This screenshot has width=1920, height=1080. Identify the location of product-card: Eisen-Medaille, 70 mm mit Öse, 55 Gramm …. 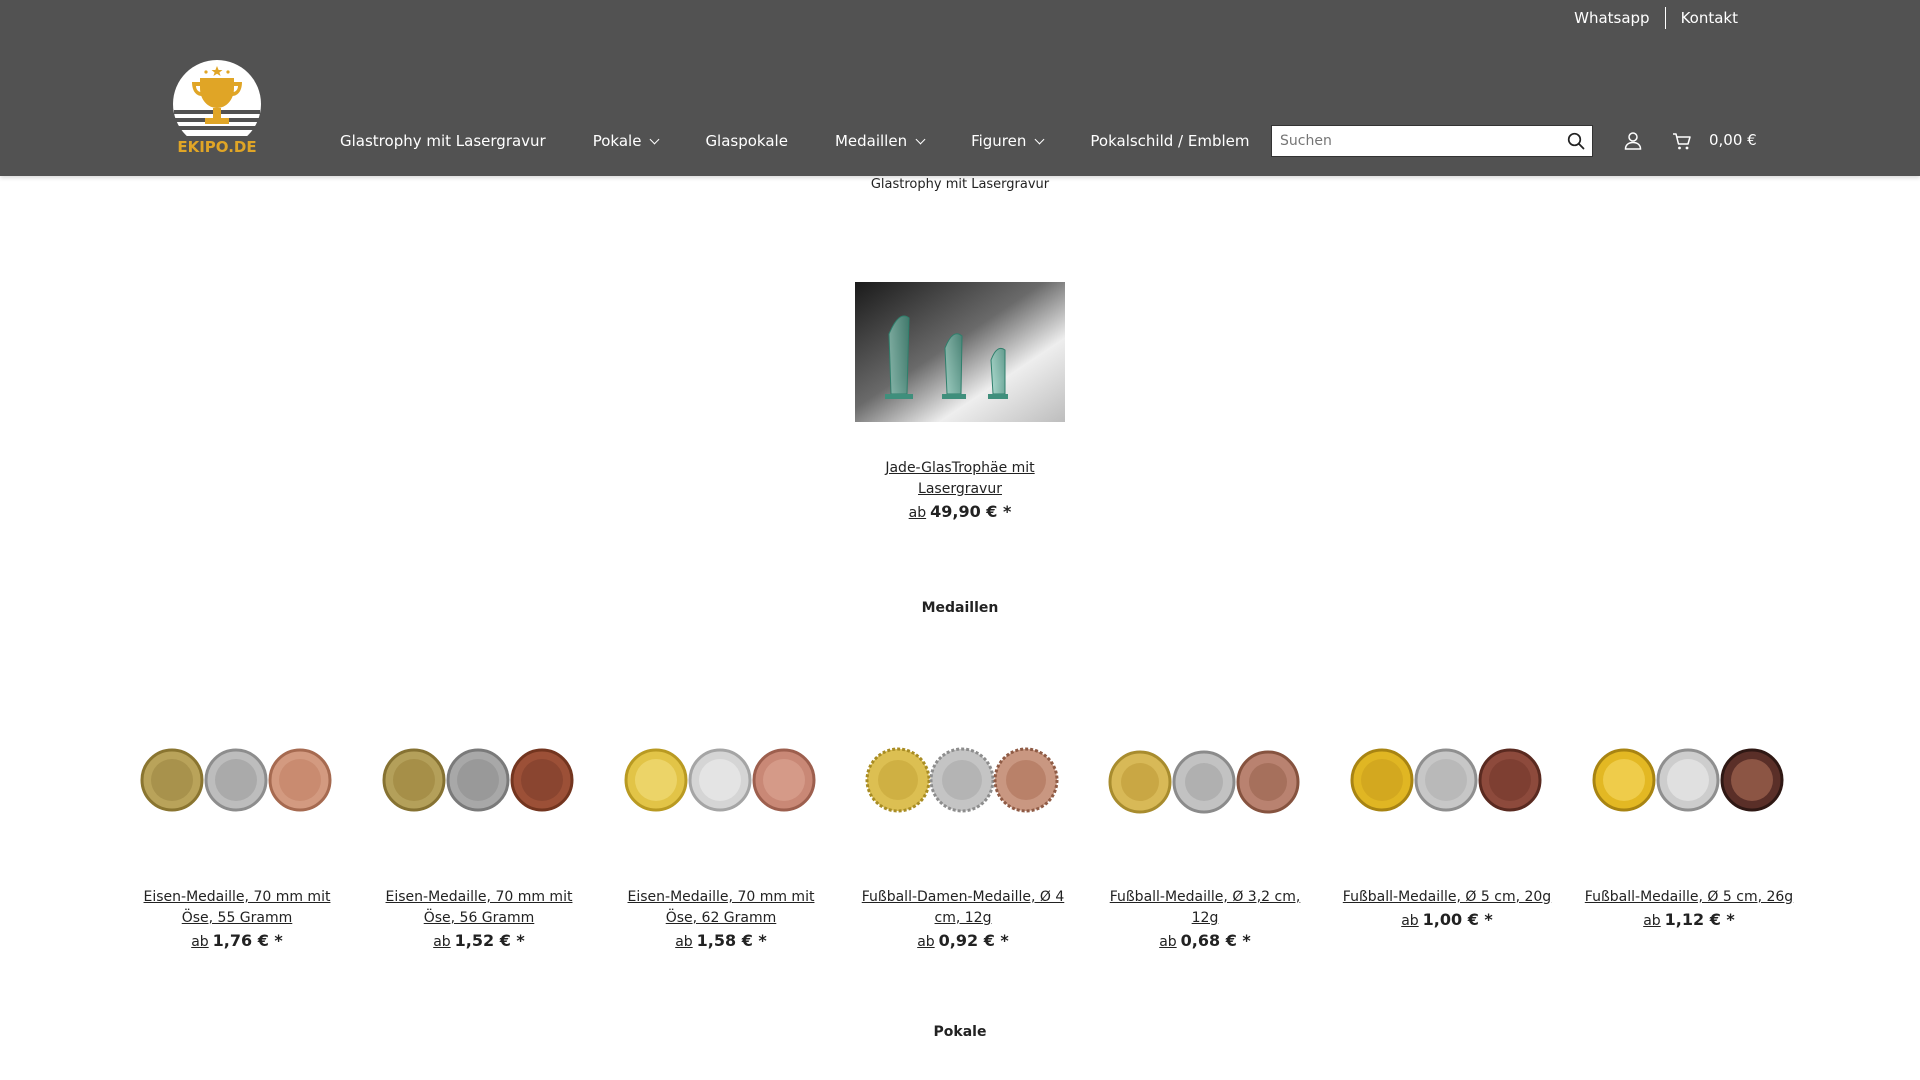
(237, 835).